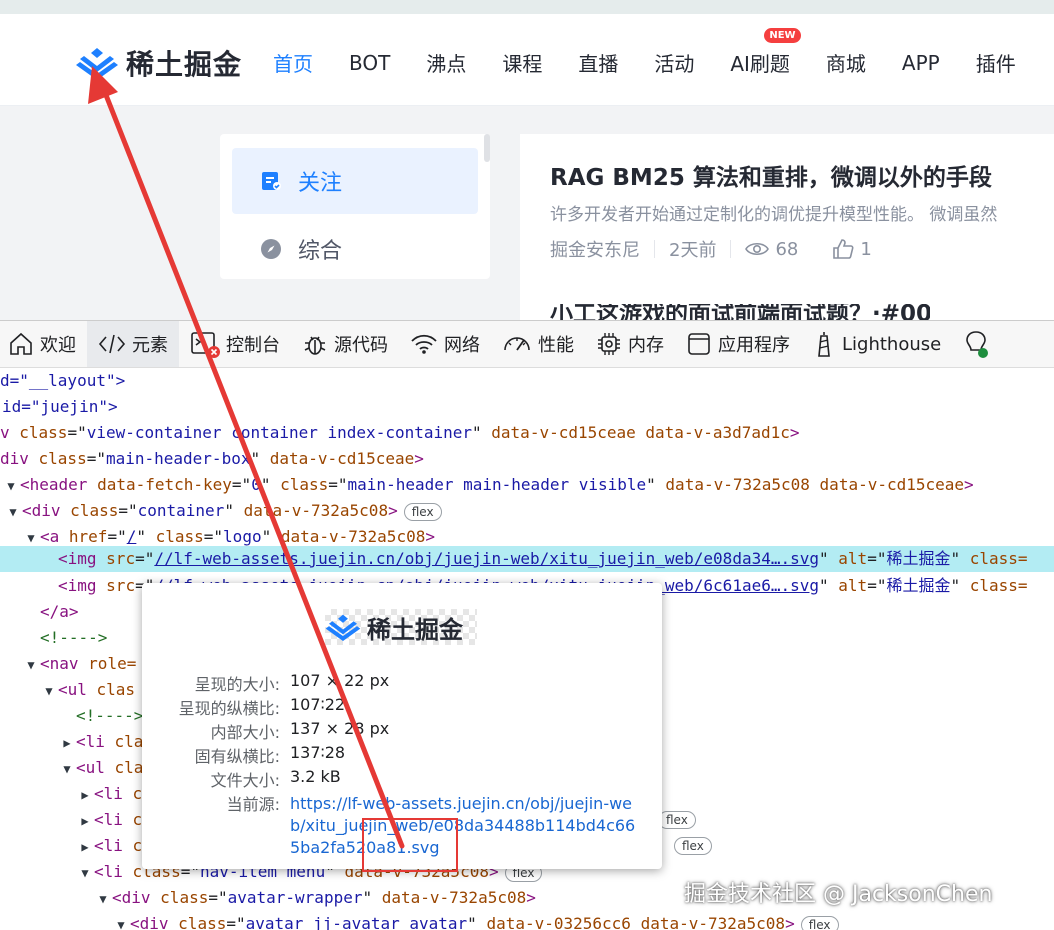 The image size is (1054, 930). I want to click on code-icon, so click(112, 344).